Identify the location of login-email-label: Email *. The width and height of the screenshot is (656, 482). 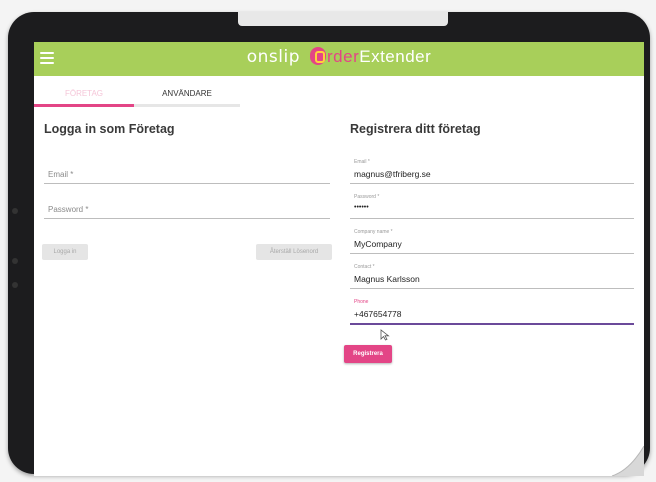
(61, 174).